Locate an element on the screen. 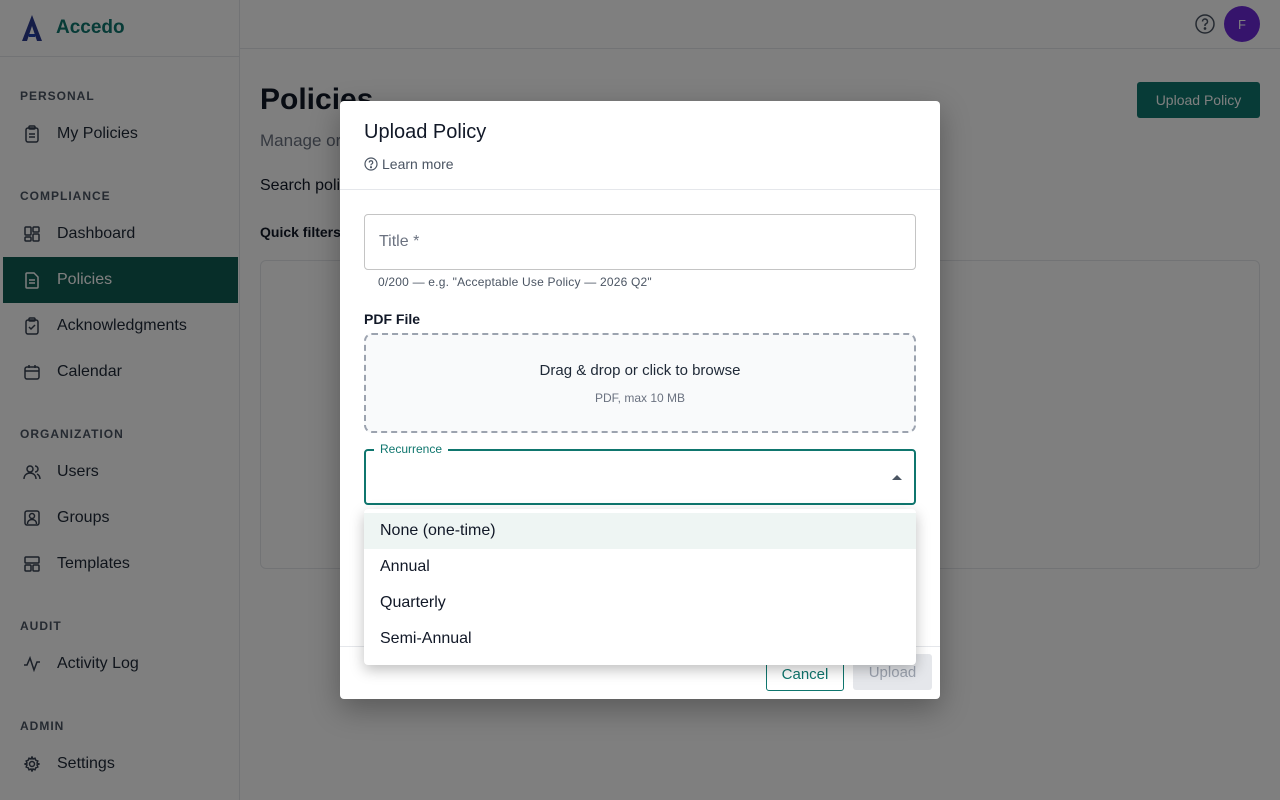 This screenshot has width=1280, height=800. dialog-header: Upload Policy Learn more is located at coordinates (640, 145).